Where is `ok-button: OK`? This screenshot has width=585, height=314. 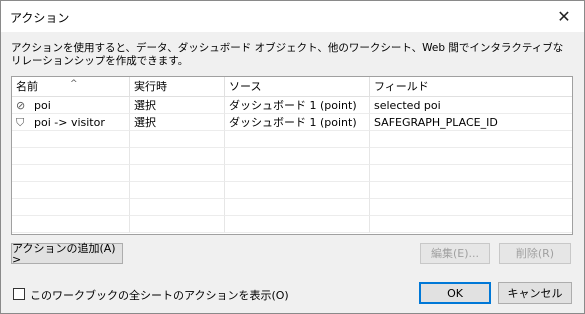
ok-button: OK is located at coordinates (455, 293).